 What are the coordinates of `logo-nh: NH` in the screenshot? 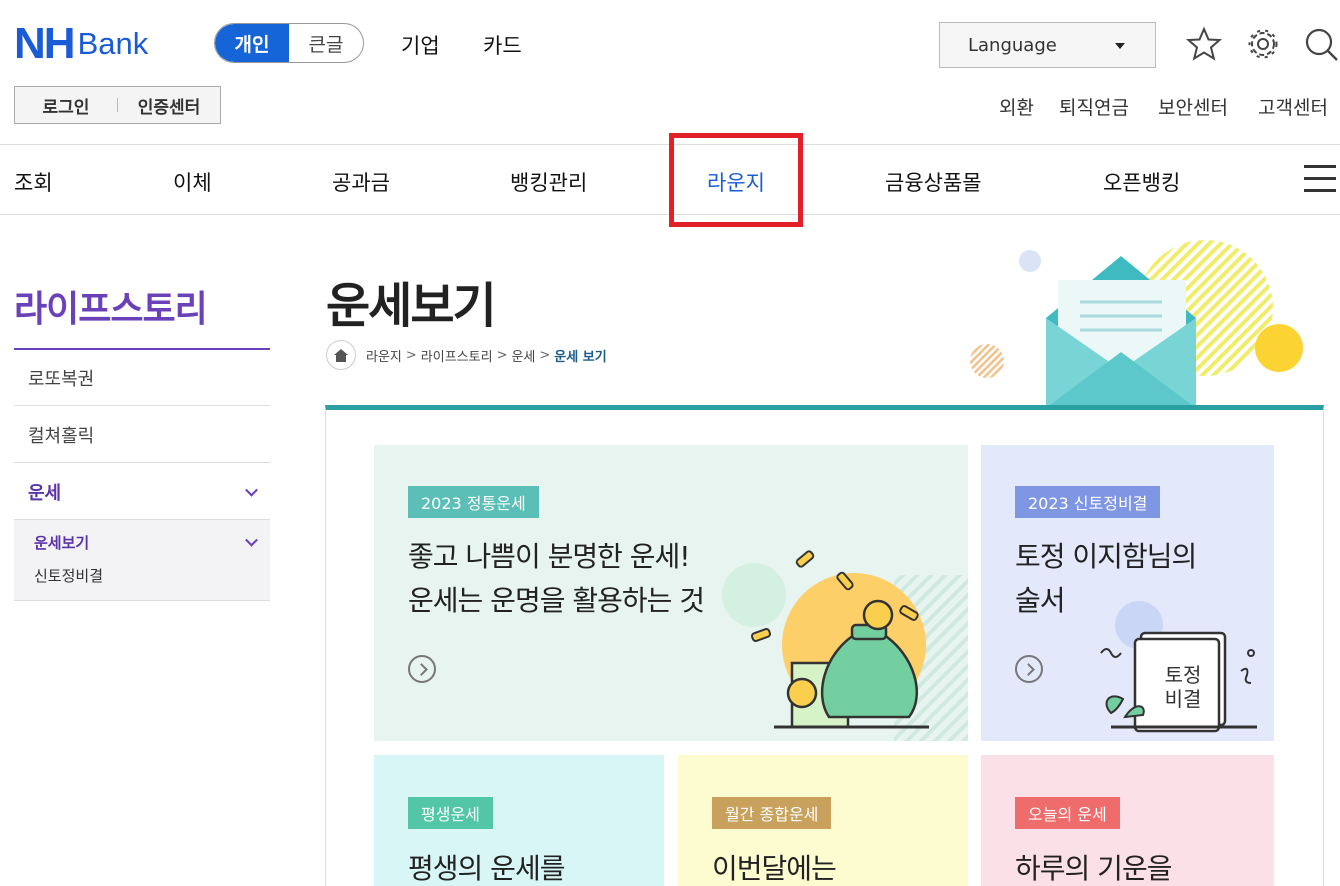 It's located at (45, 43).